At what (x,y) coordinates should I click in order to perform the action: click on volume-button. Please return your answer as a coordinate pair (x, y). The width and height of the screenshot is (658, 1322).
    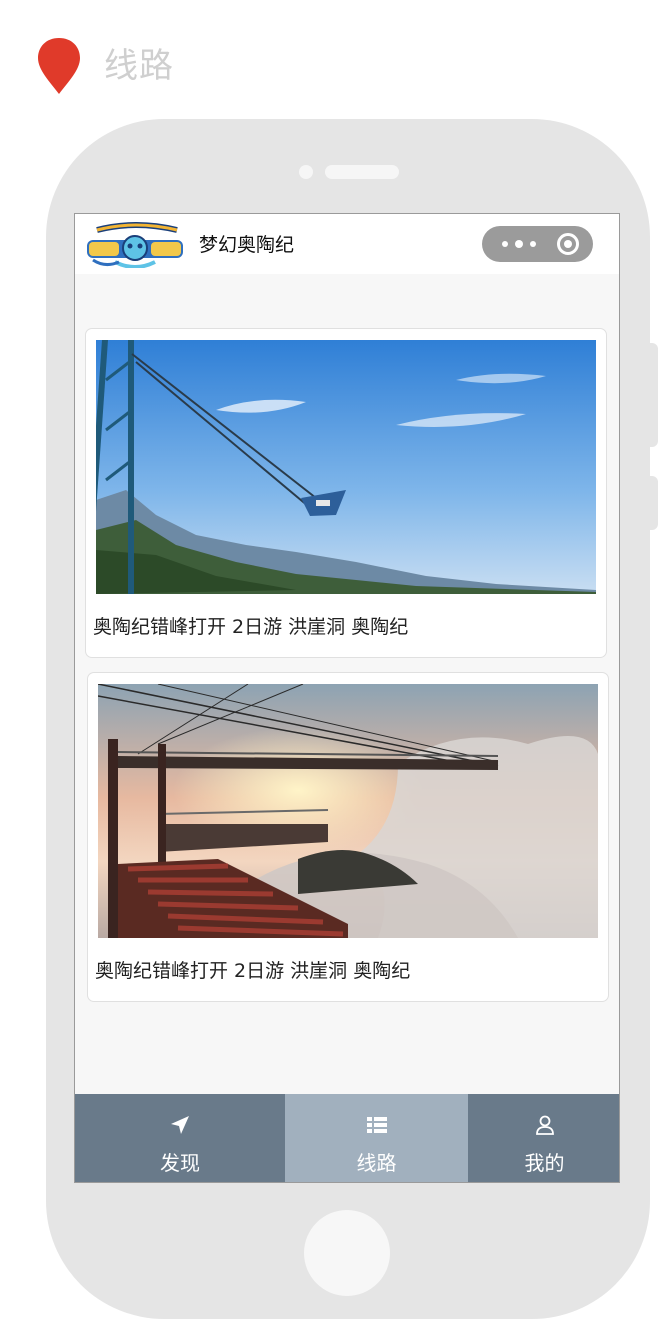
    Looking at the image, I should click on (654, 395).